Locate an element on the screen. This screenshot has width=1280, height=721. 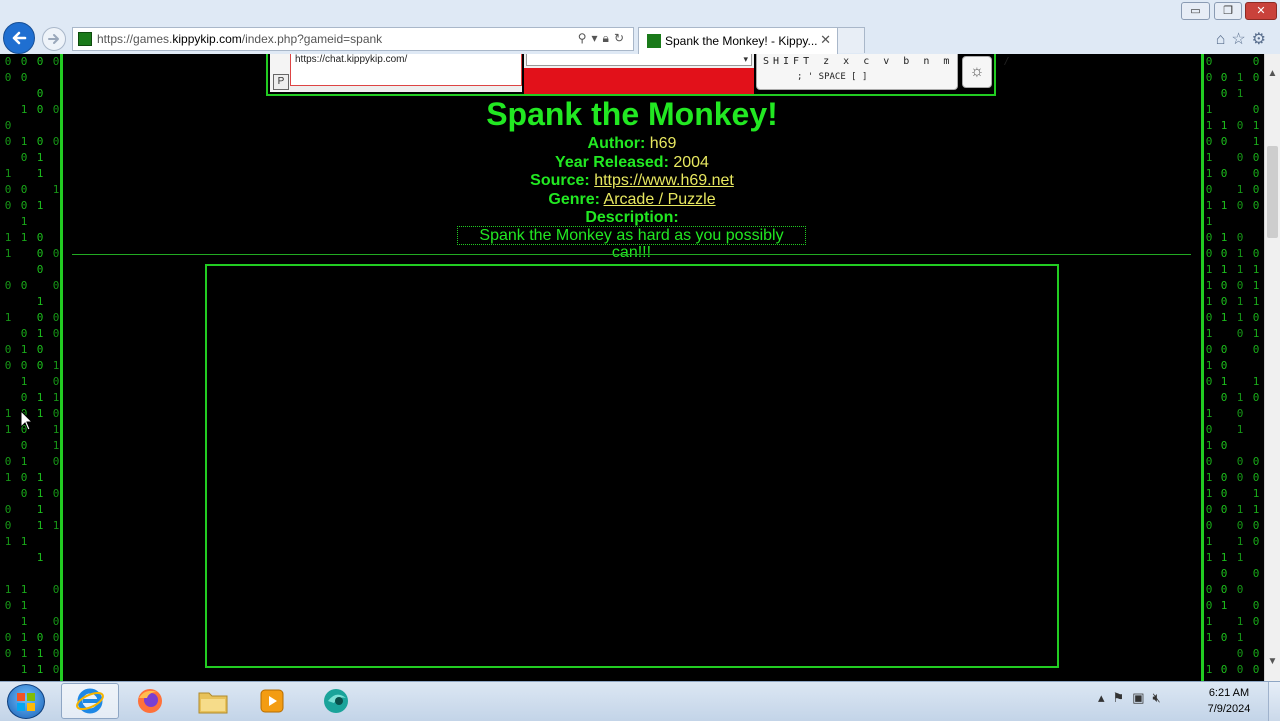
taskbar-internet-explorer is located at coordinates (90, 701).